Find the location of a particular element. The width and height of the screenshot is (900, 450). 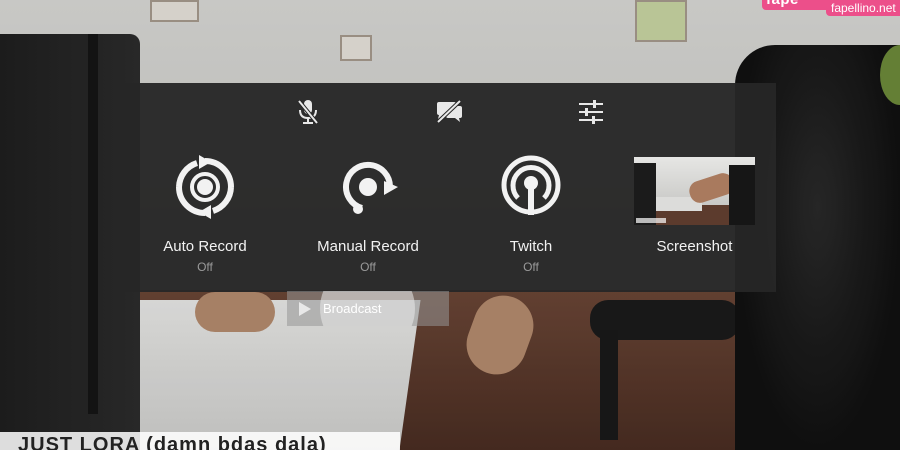

caption-text: JUST LORA (damn bdas dala) is located at coordinates (172, 442).